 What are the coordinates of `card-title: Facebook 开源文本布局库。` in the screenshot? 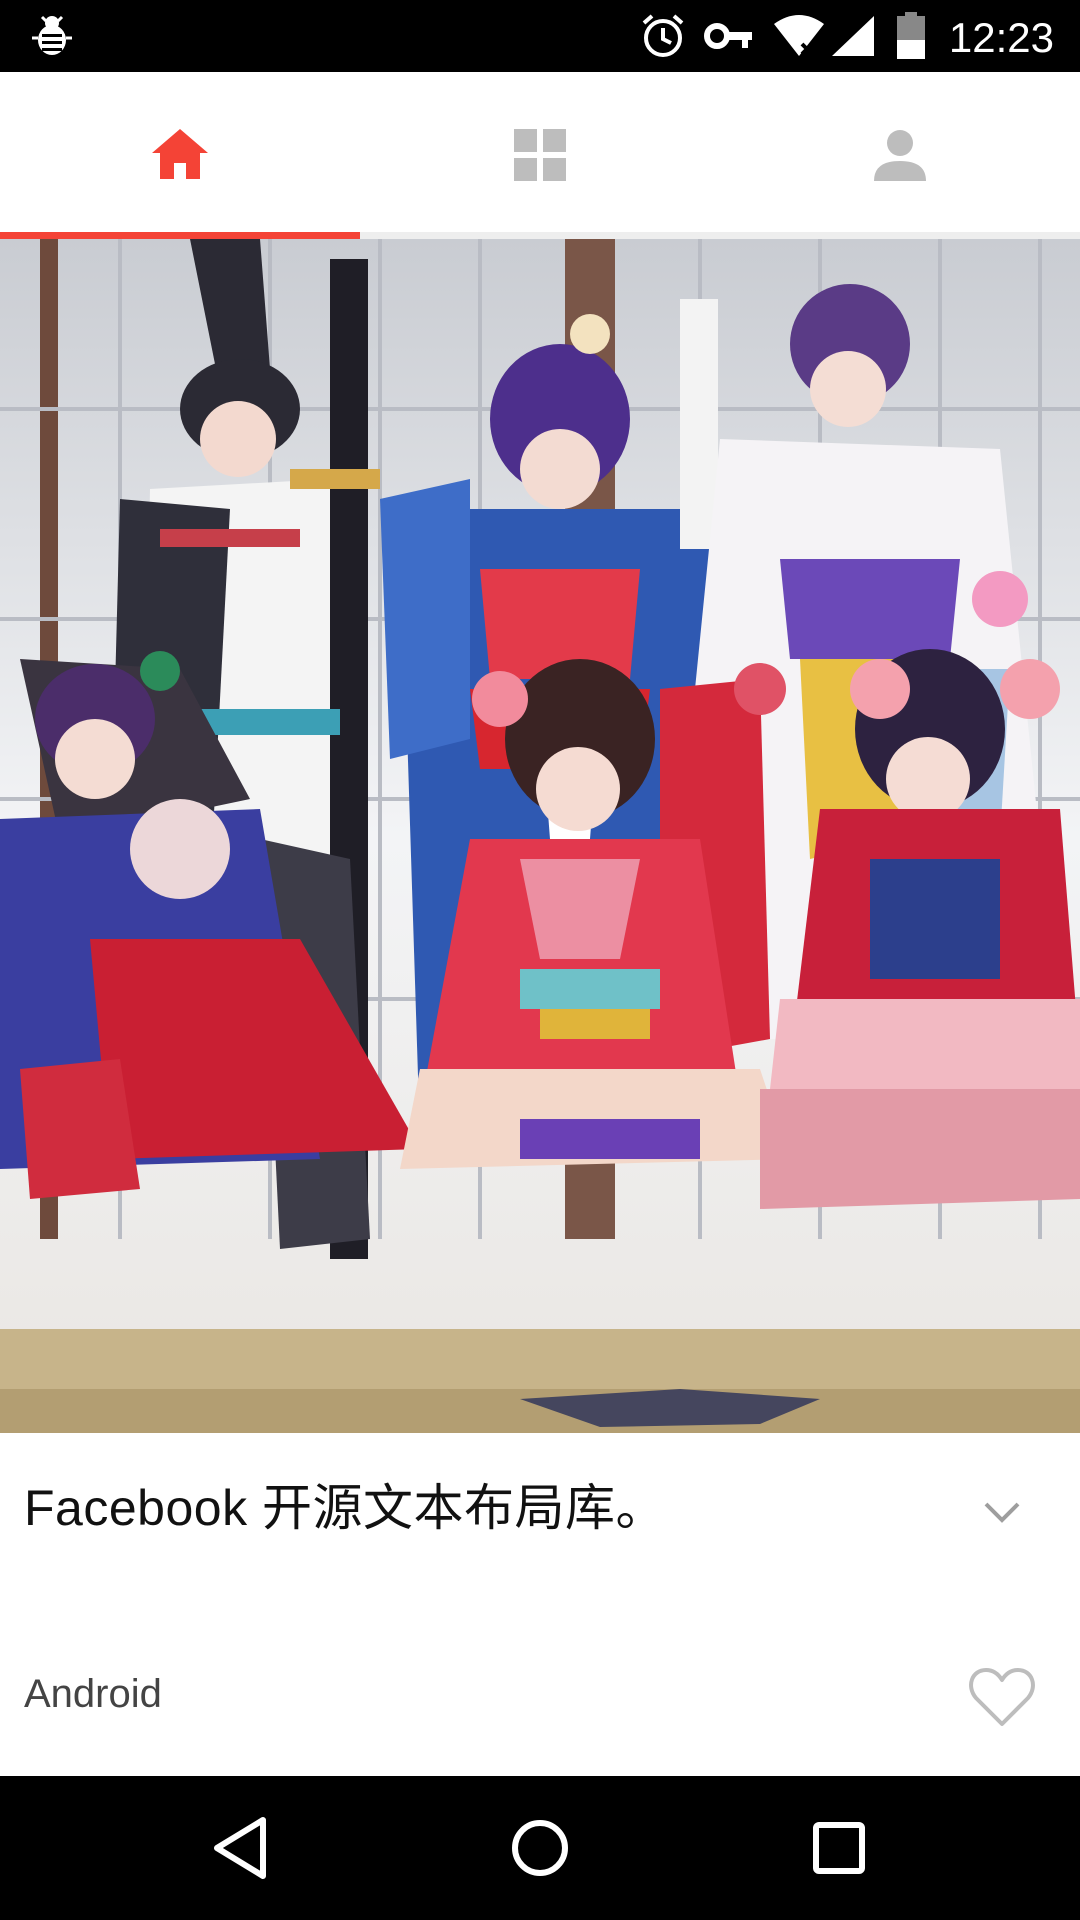 It's located at (345, 1508).